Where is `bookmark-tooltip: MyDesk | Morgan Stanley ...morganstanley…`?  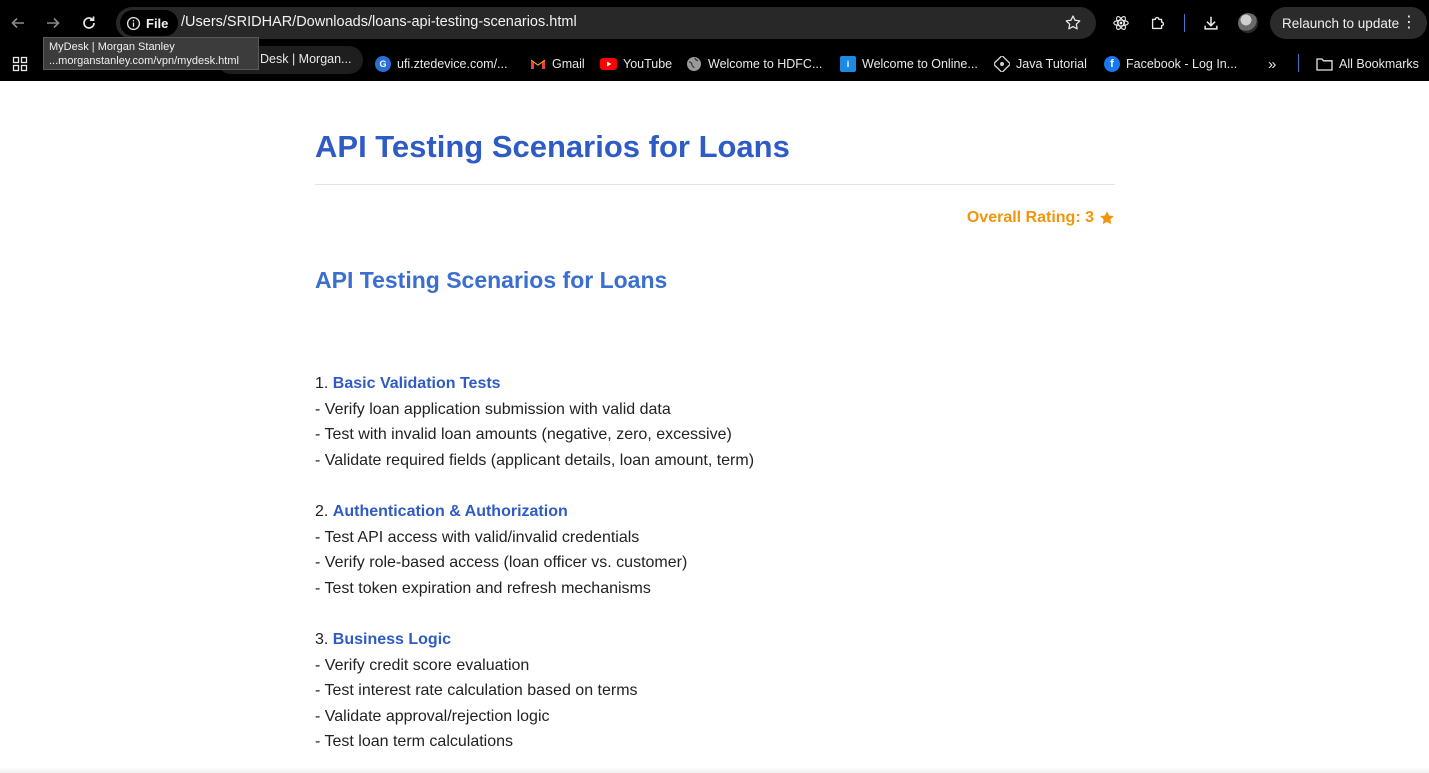 bookmark-tooltip: MyDesk | Morgan Stanley ...morganstanley… is located at coordinates (151, 53).